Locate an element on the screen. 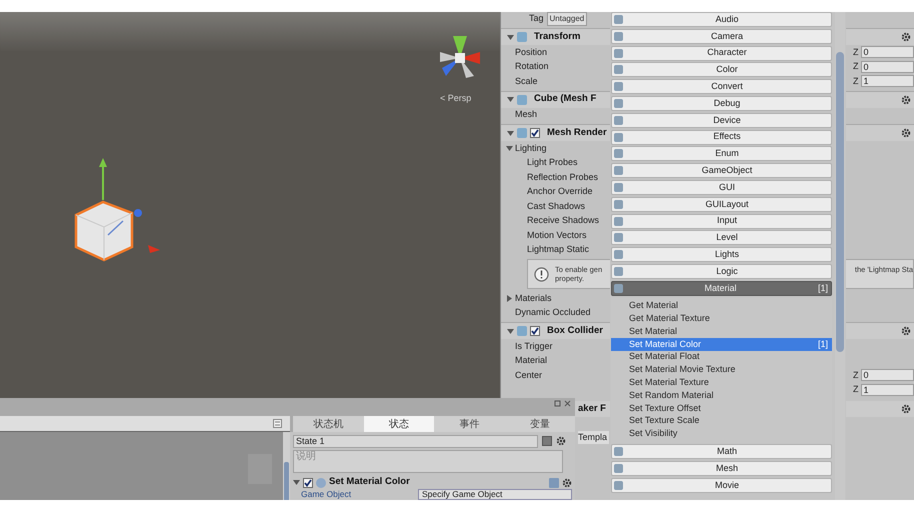 This screenshot has width=914, height=514. category-button: Logic is located at coordinates (721, 271).